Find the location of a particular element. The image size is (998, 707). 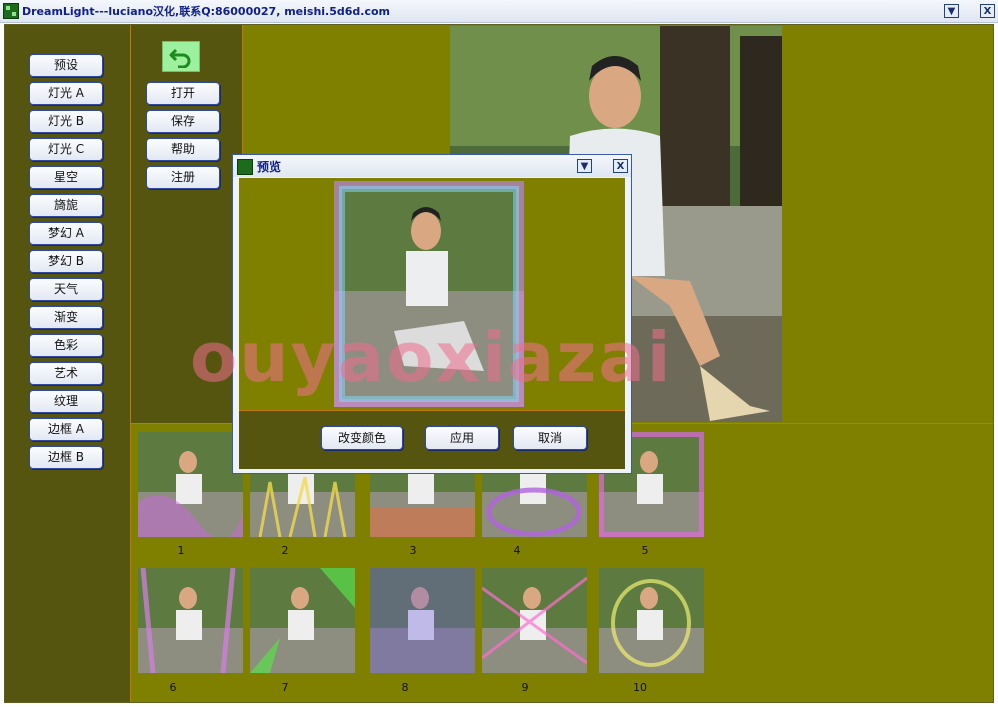

effect-button-light-c: 灯光 C is located at coordinates (66, 149).